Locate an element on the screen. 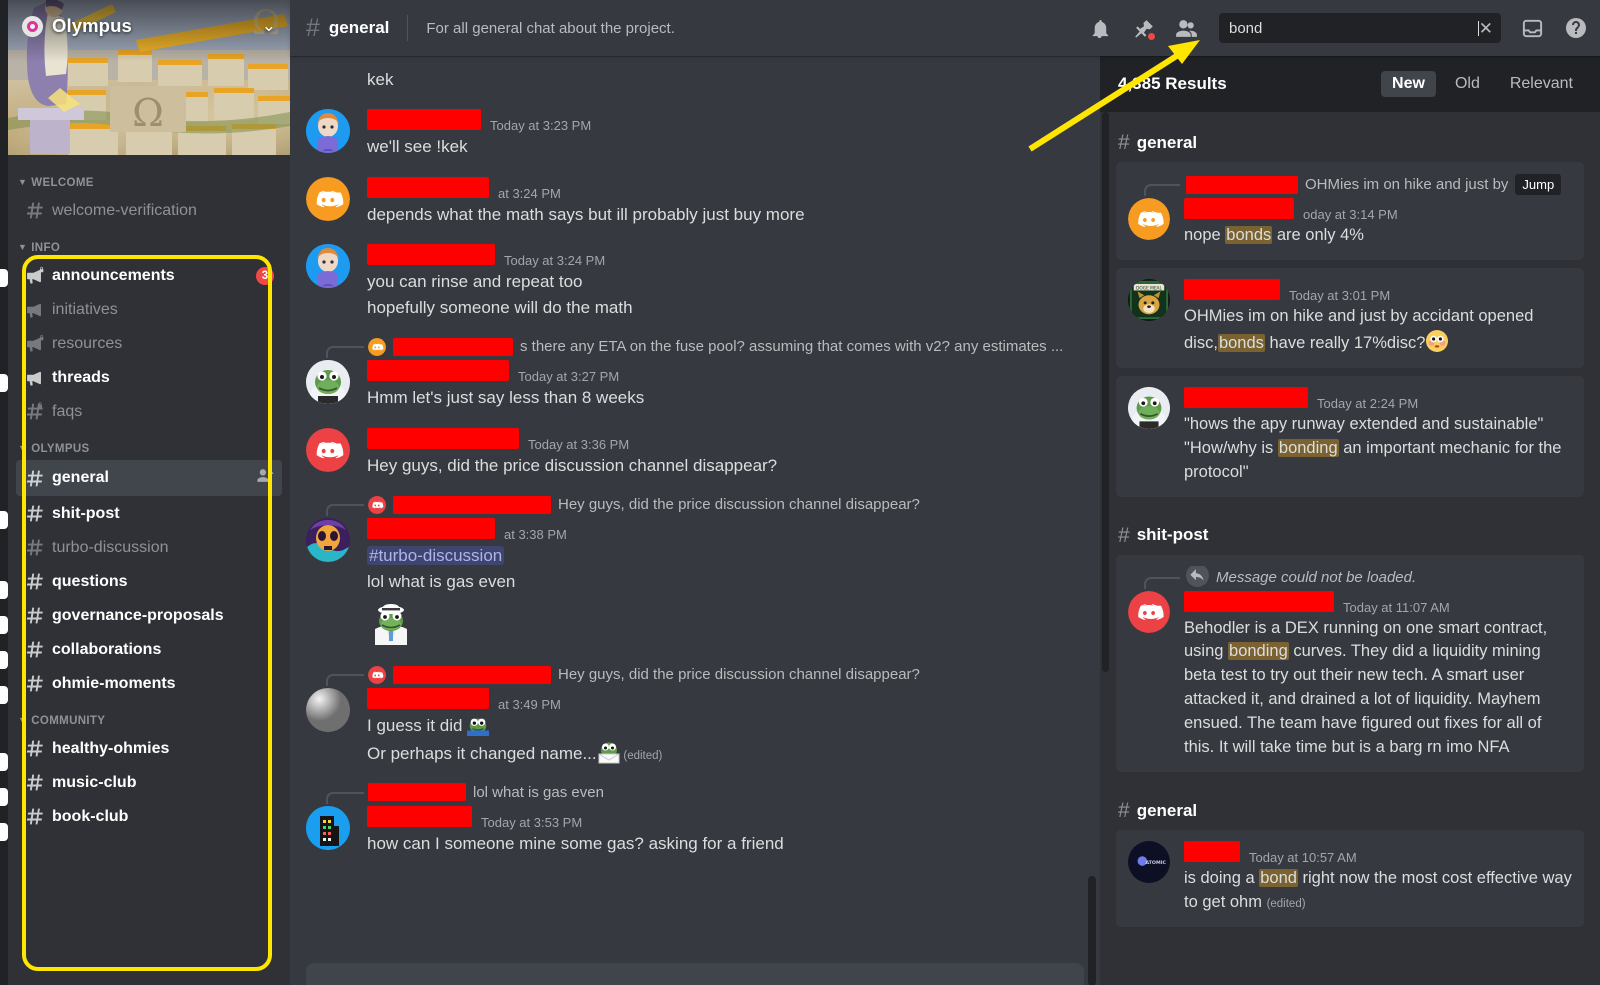 The width and height of the screenshot is (1600, 985). sidebar-item-announcements: announcements 3 is located at coordinates (149, 275).